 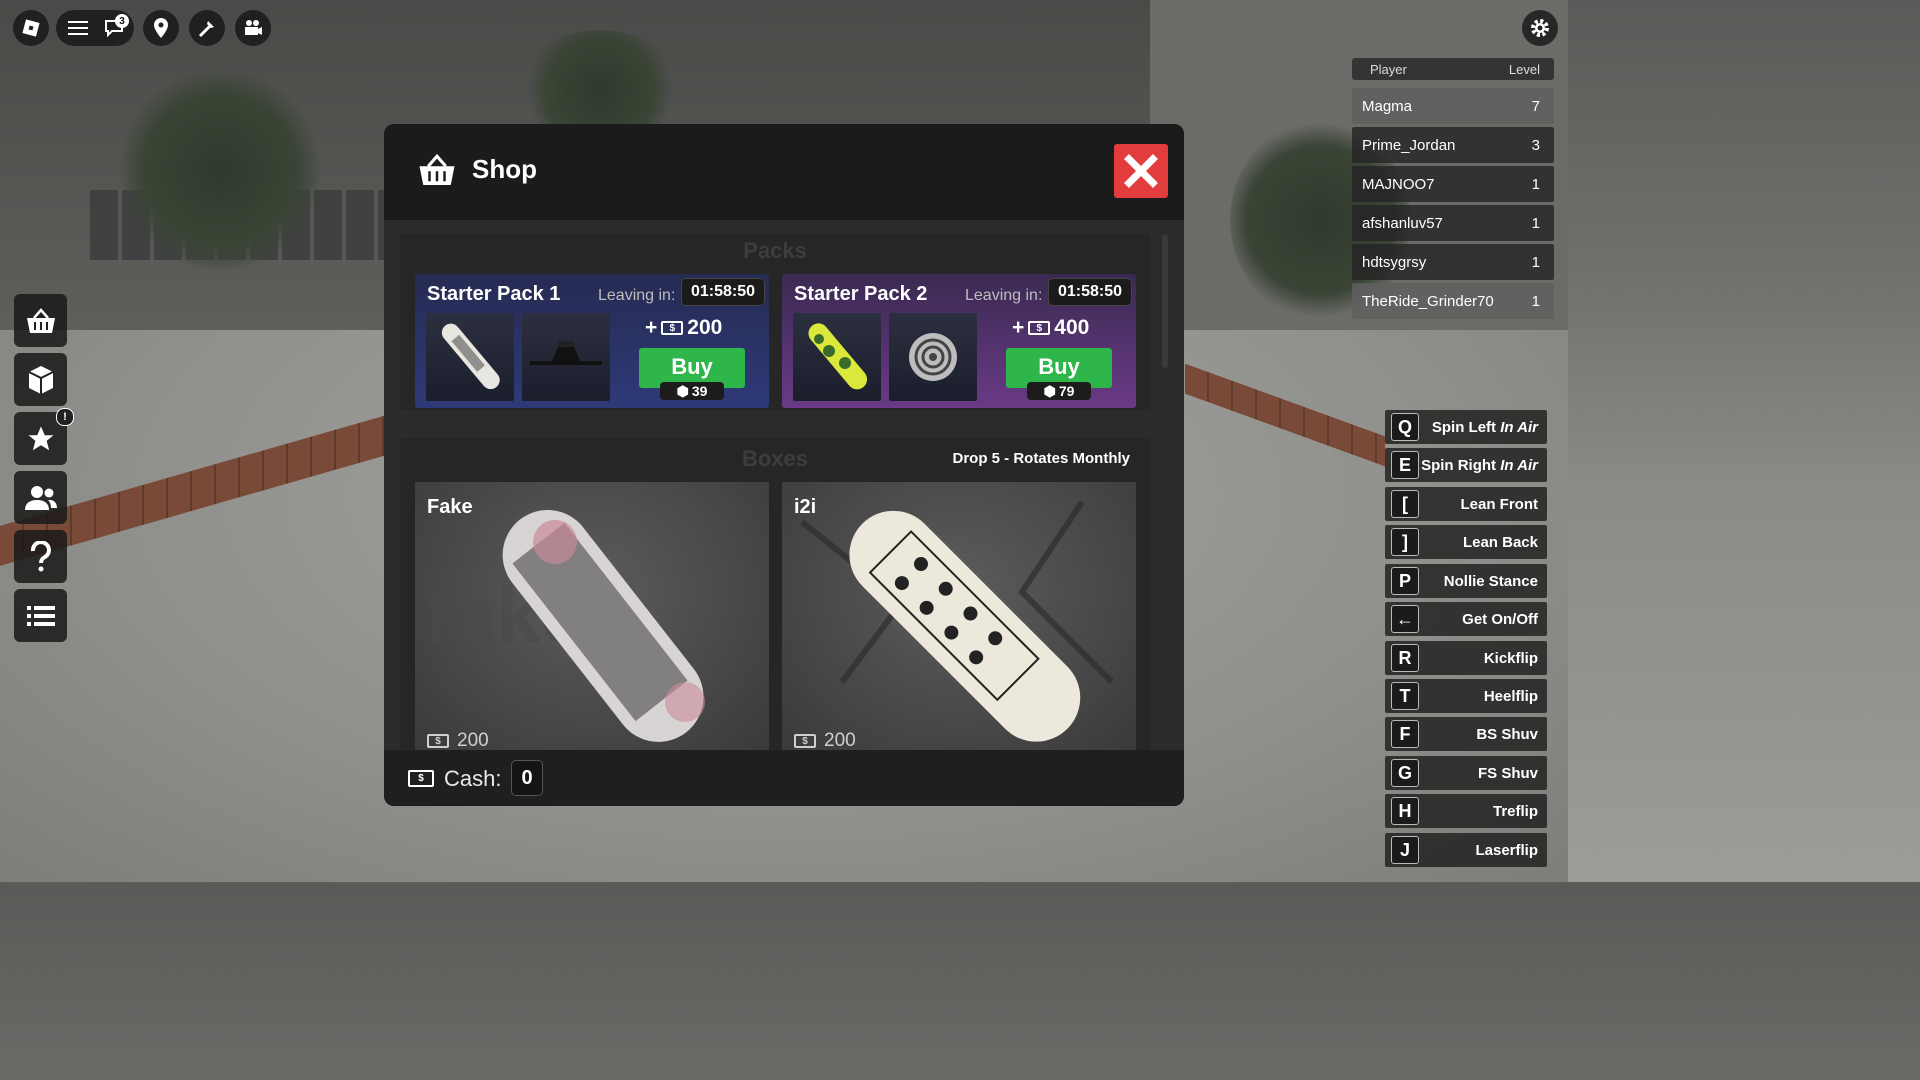 I want to click on control-hint: P Nollie Stance, so click(x=1466, y=581).